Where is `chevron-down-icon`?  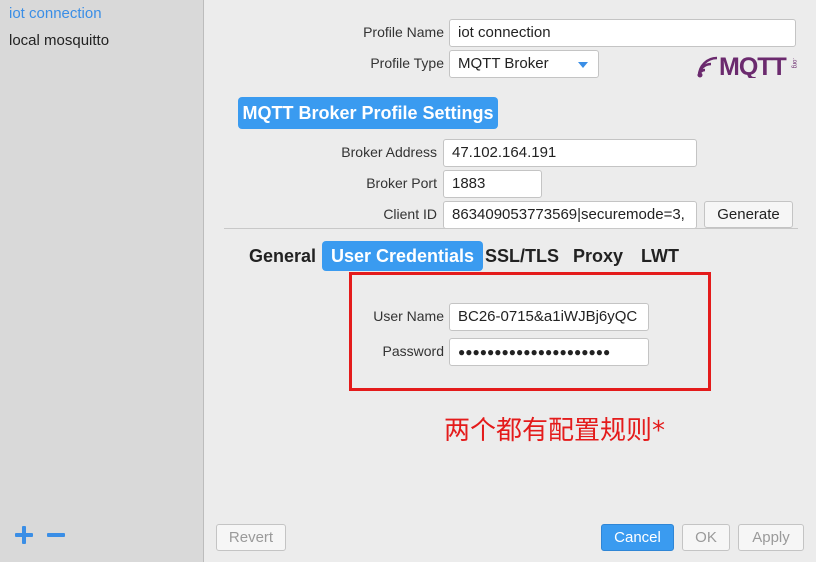 chevron-down-icon is located at coordinates (583, 65).